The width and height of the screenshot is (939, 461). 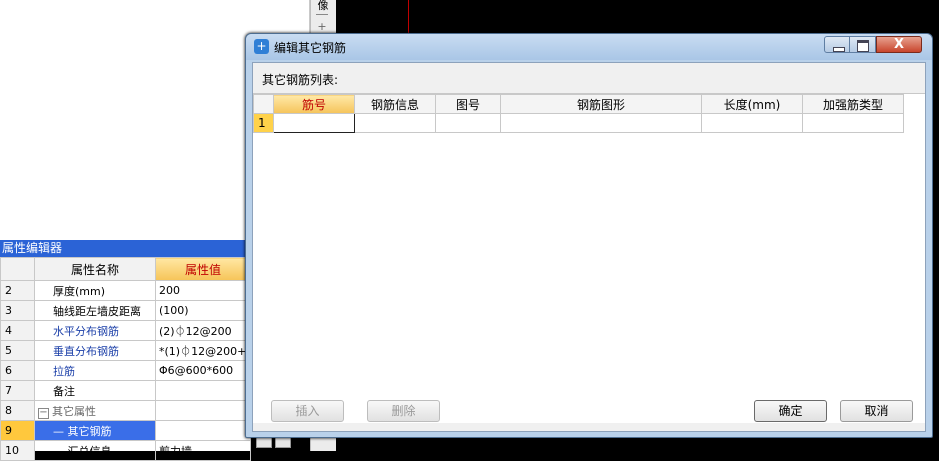 What do you see at coordinates (322, 14) in the screenshot?
I see `side-divider` at bounding box center [322, 14].